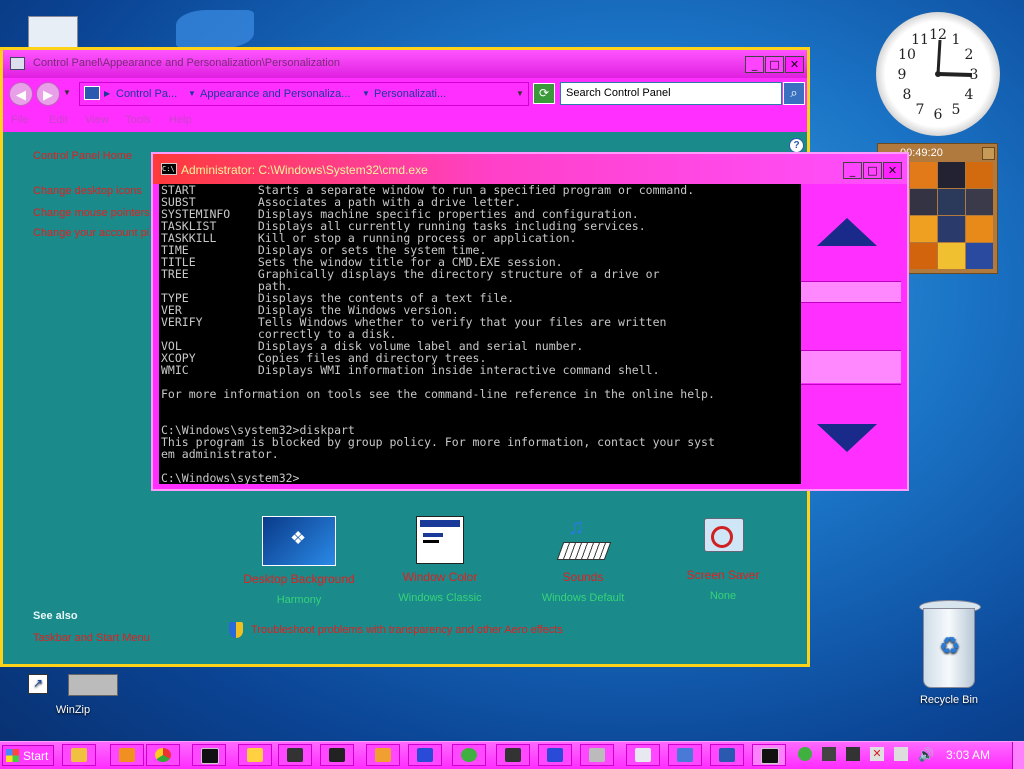 The width and height of the screenshot is (1024, 769). I want to click on tray-volume-icon: 🔊, so click(926, 755).